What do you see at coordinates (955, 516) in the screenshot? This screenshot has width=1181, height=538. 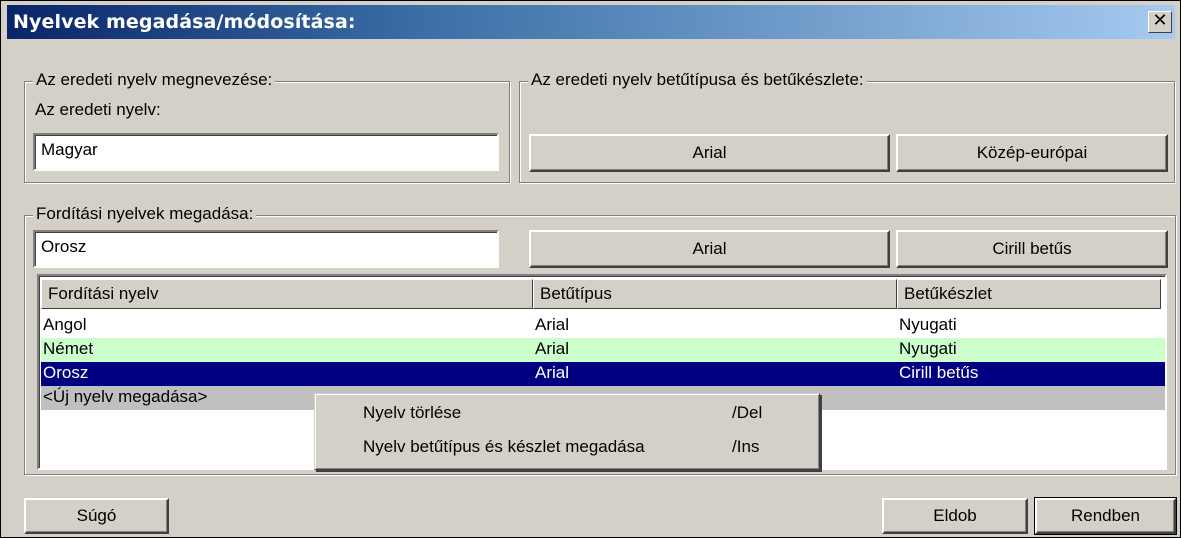 I see `cancel-button: Eldob` at bounding box center [955, 516].